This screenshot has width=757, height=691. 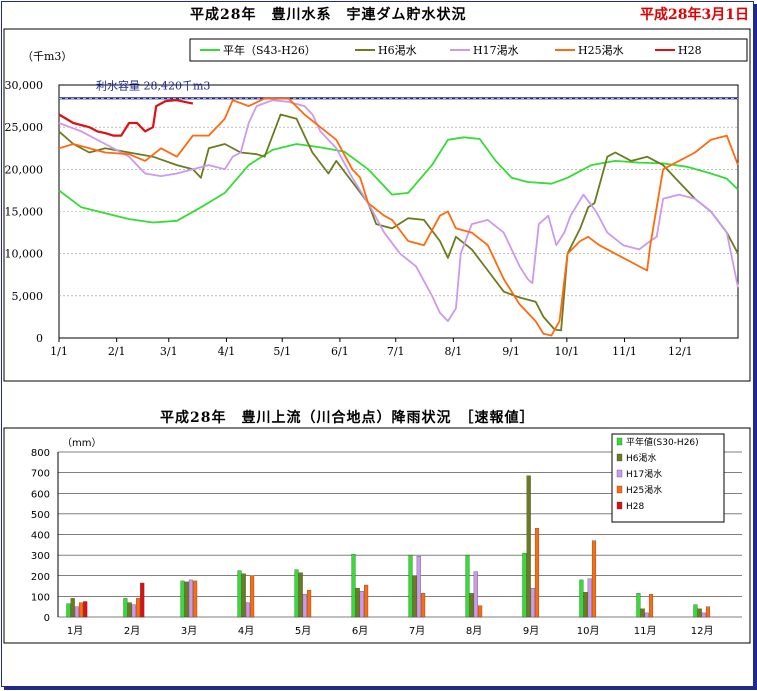 What do you see at coordinates (24, 127) in the screenshot?
I see `storage-y-tick-label: 25,000` at bounding box center [24, 127].